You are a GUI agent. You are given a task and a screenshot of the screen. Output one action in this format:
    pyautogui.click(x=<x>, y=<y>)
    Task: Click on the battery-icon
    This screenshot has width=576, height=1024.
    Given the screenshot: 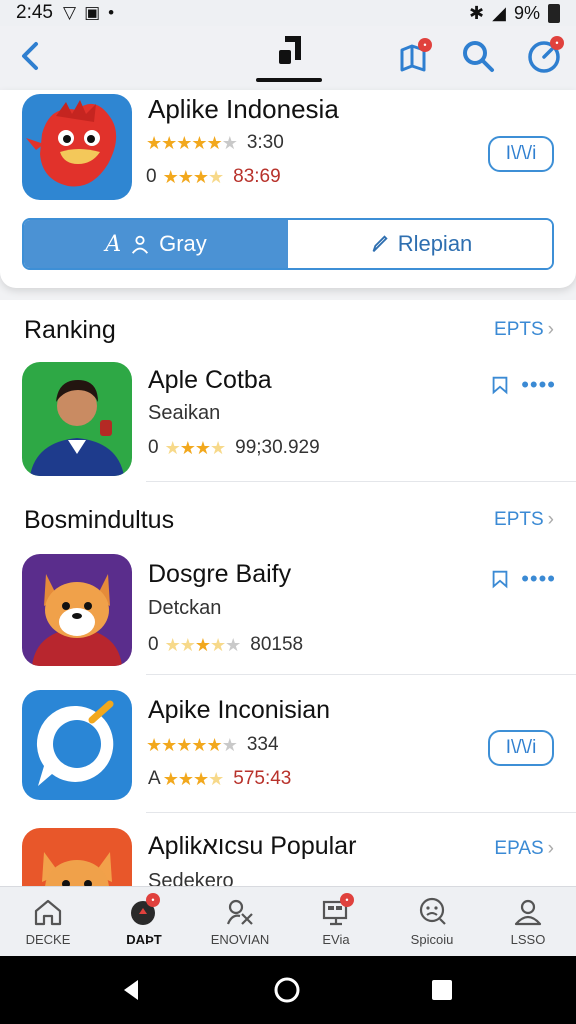 What is the action you would take?
    pyautogui.click(x=554, y=13)
    